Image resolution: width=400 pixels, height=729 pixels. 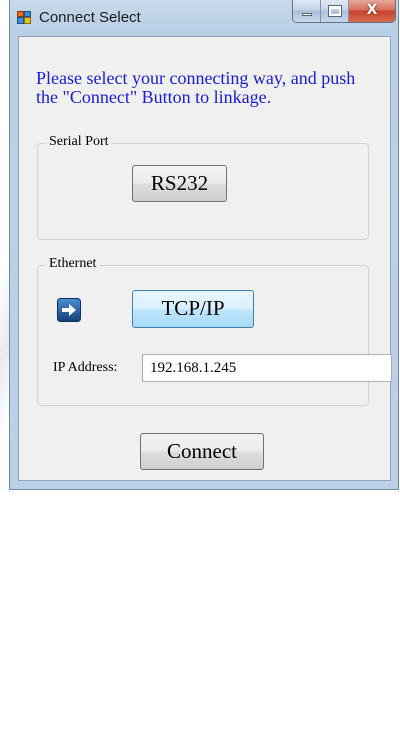 What do you see at coordinates (204, 18) in the screenshot?
I see `title-bar: Connect Select X` at bounding box center [204, 18].